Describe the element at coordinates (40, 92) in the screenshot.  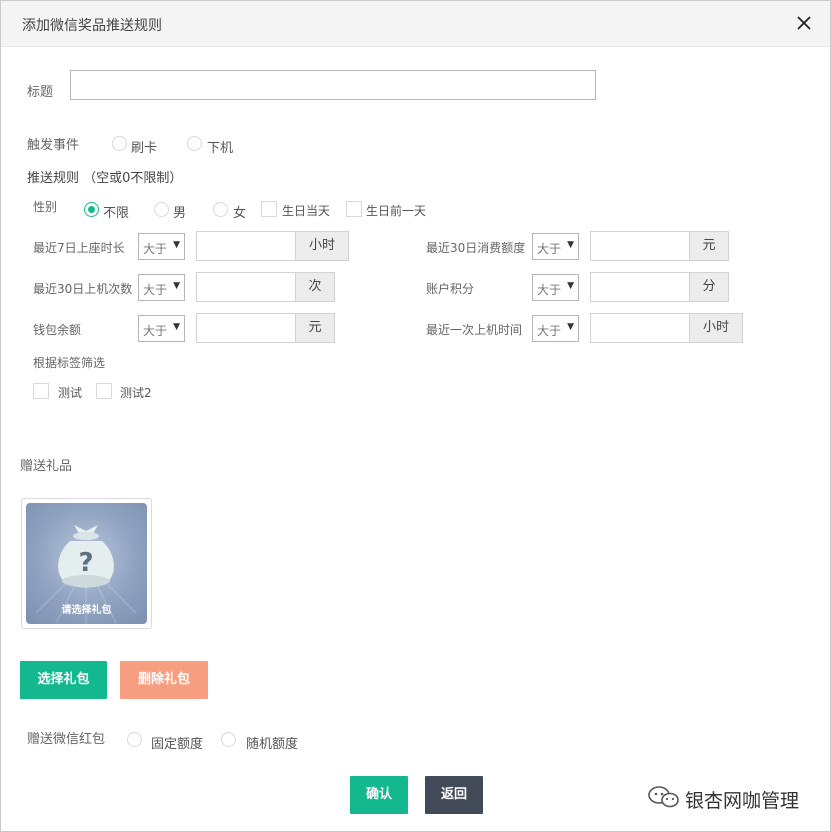
I see `title-label: 标题` at that location.